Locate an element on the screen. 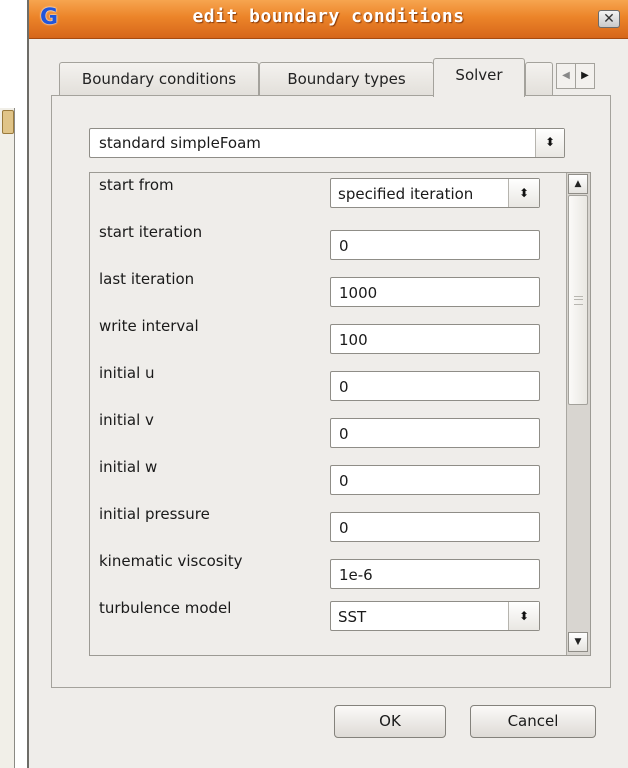 The width and height of the screenshot is (628, 768). scrollbar-grip-icon is located at coordinates (578, 300).